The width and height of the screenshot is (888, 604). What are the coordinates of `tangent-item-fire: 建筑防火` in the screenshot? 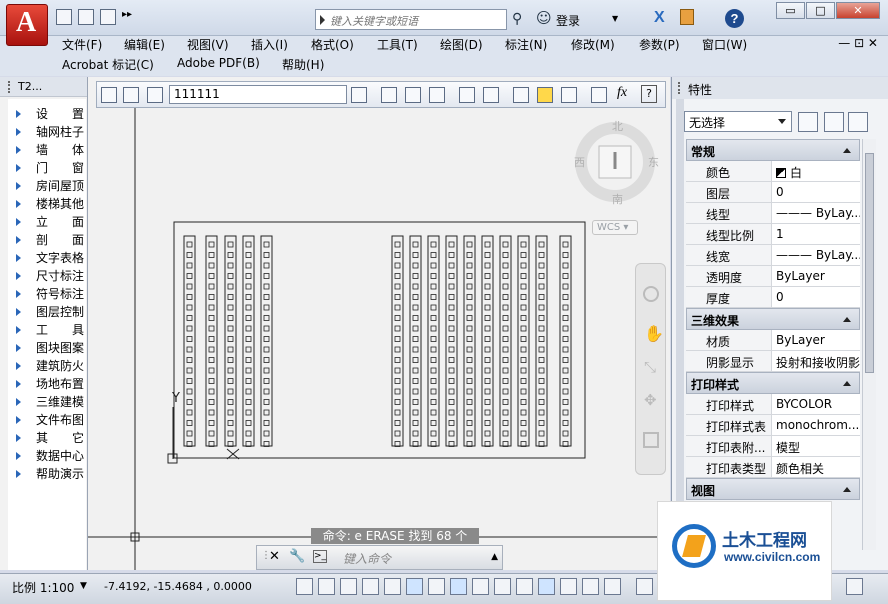 It's located at (47, 366).